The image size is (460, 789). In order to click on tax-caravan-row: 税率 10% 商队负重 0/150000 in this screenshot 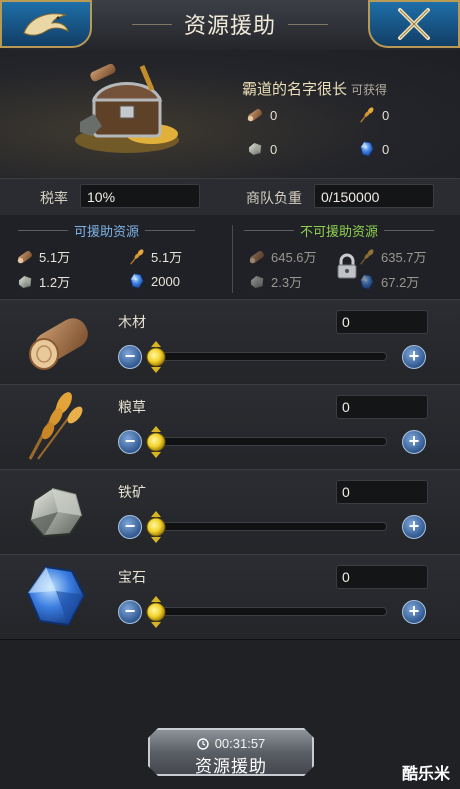, I will do `click(230, 197)`.